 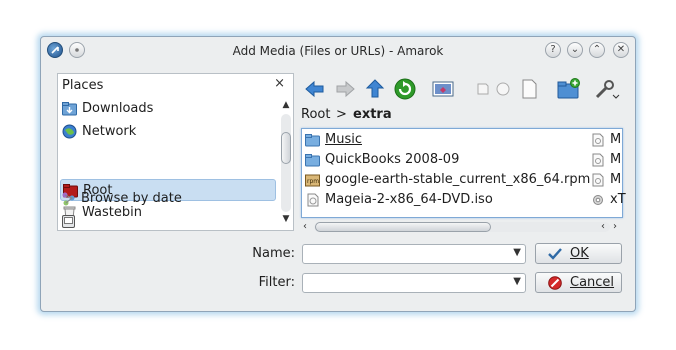 I want to click on reload-icon, so click(x=405, y=89).